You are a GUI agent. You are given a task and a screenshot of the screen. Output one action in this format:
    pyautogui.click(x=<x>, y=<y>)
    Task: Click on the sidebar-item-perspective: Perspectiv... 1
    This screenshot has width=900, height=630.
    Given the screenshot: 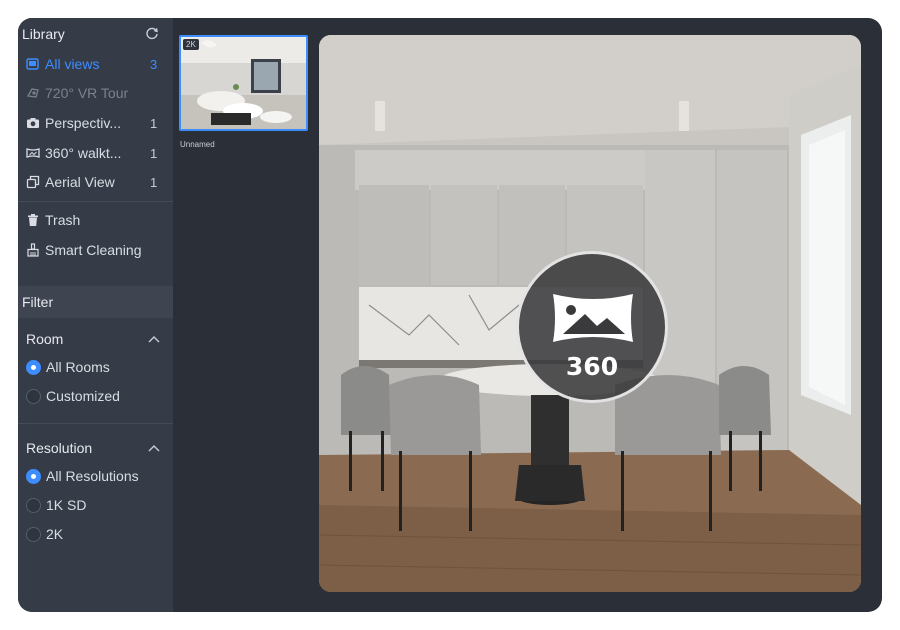 What is the action you would take?
    pyautogui.click(x=96, y=123)
    